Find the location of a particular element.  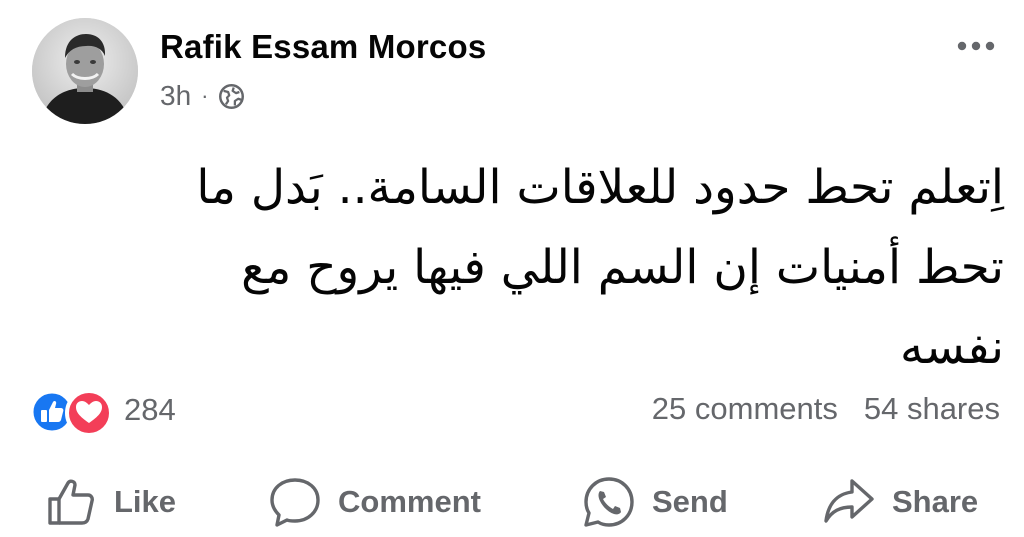

share-arrow-icon is located at coordinates (849, 501).